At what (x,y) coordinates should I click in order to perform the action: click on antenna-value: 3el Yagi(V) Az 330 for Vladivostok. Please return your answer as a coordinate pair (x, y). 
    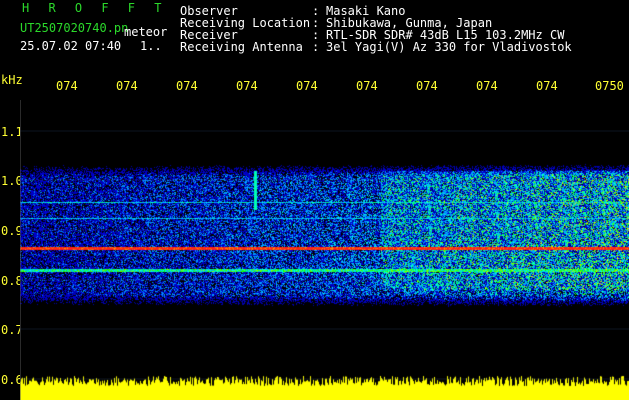
    Looking at the image, I should click on (449, 47).